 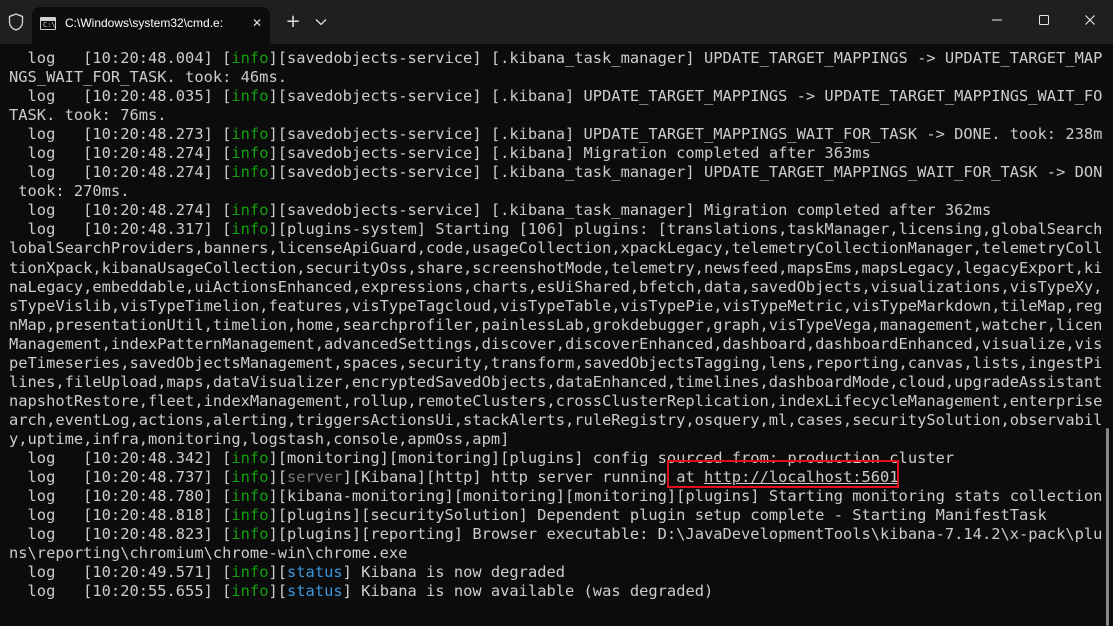 What do you see at coordinates (16, 22) in the screenshot?
I see `shield-icon` at bounding box center [16, 22].